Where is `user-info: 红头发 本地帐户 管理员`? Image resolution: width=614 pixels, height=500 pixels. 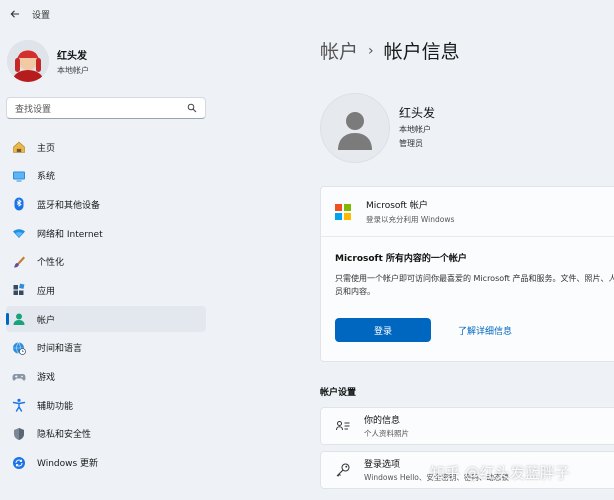
user-info: 红头发 本地帐户 管理员 is located at coordinates (417, 126).